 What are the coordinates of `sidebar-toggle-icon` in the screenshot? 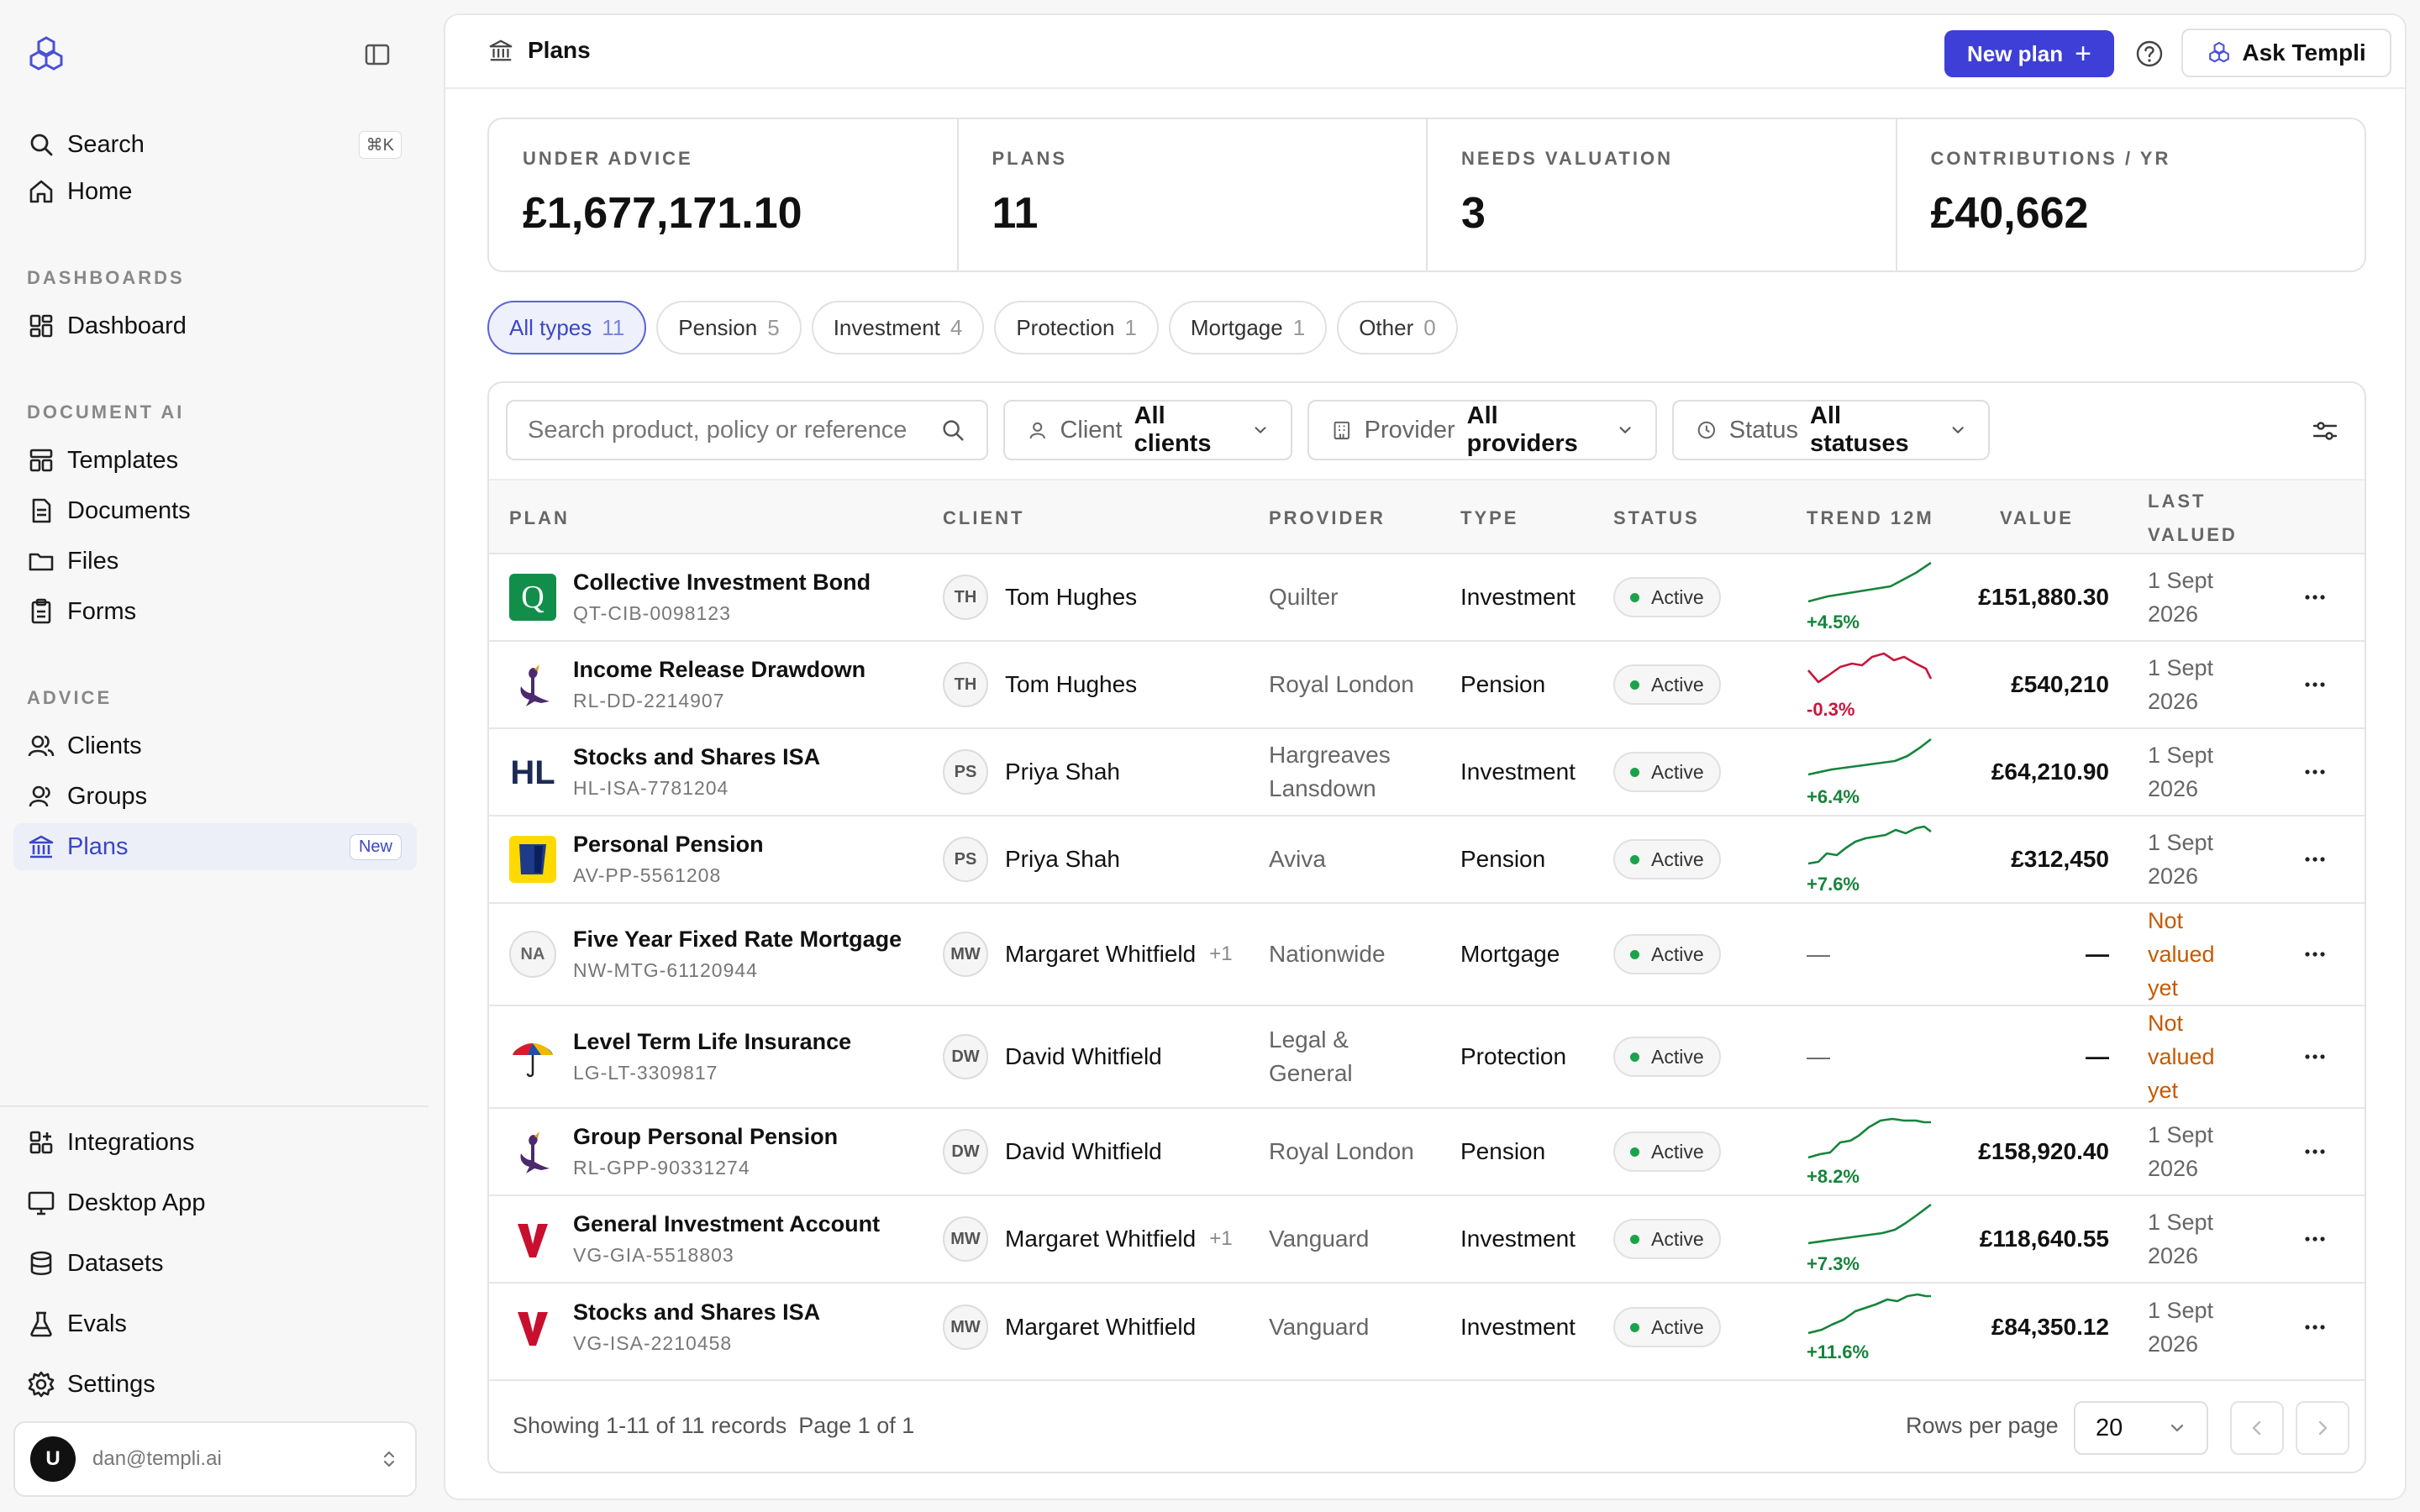 It's located at (377, 54).